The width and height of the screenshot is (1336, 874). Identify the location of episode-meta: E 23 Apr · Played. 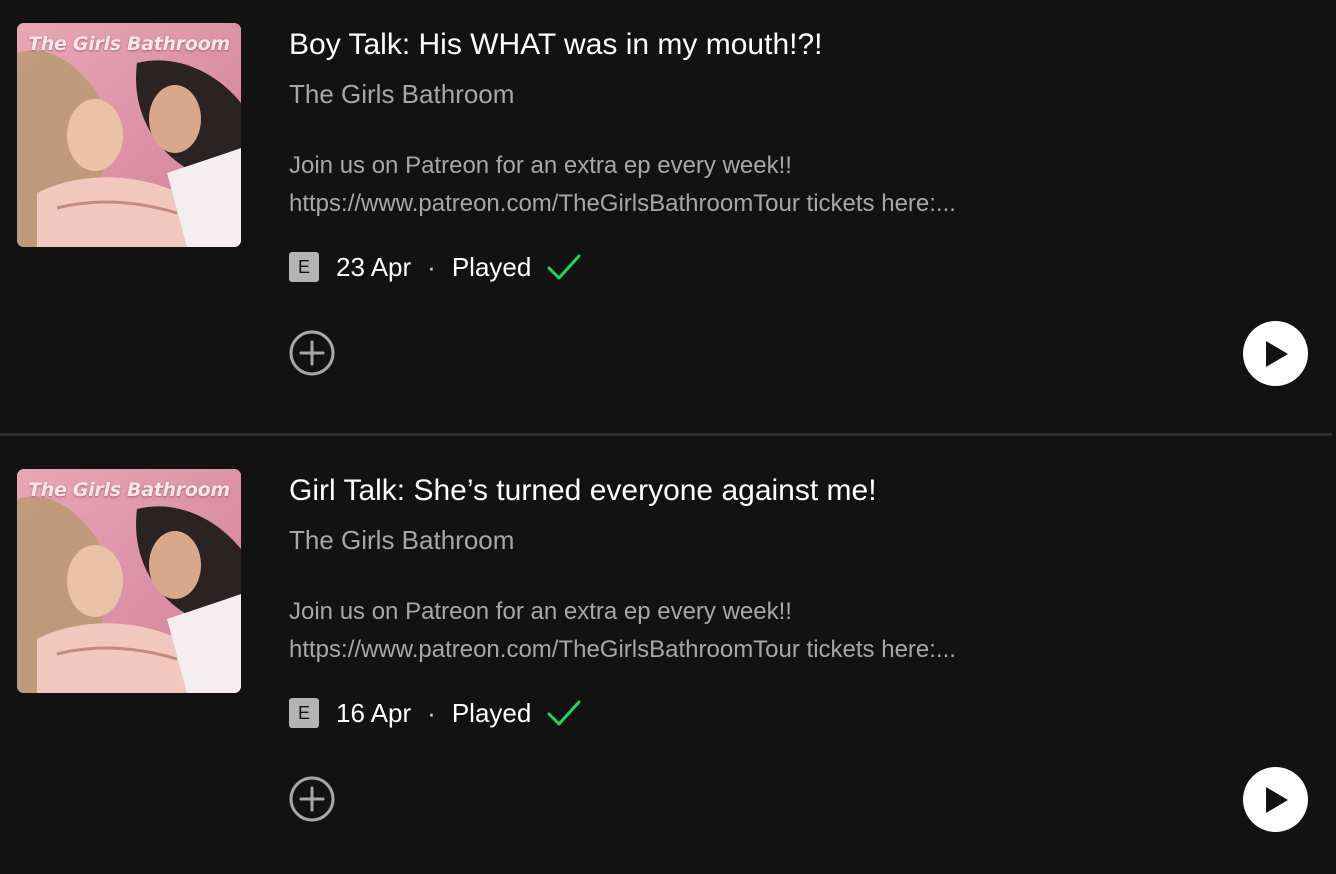
(435, 267).